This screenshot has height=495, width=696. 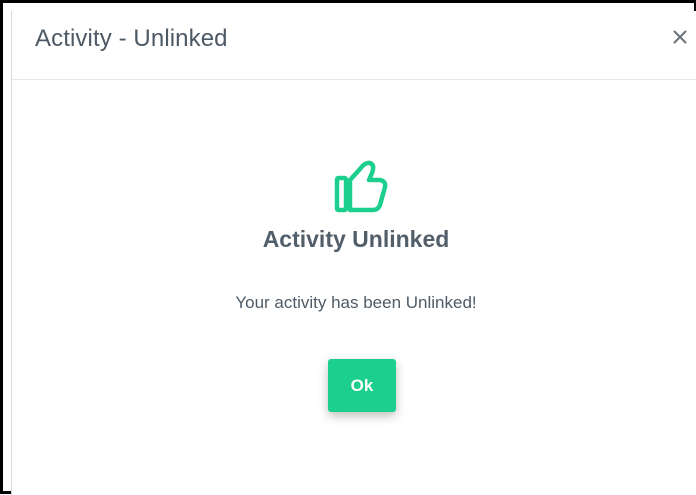 I want to click on ok-button: Ok, so click(x=362, y=385).